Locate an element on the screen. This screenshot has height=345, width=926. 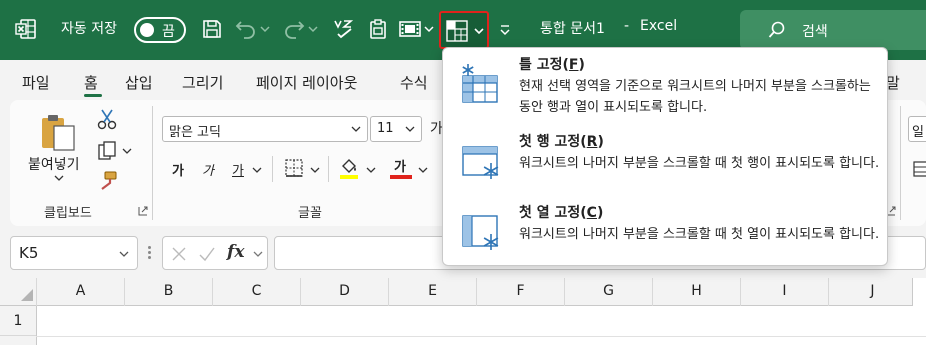
film-dropdown-icon is located at coordinates (429, 29).